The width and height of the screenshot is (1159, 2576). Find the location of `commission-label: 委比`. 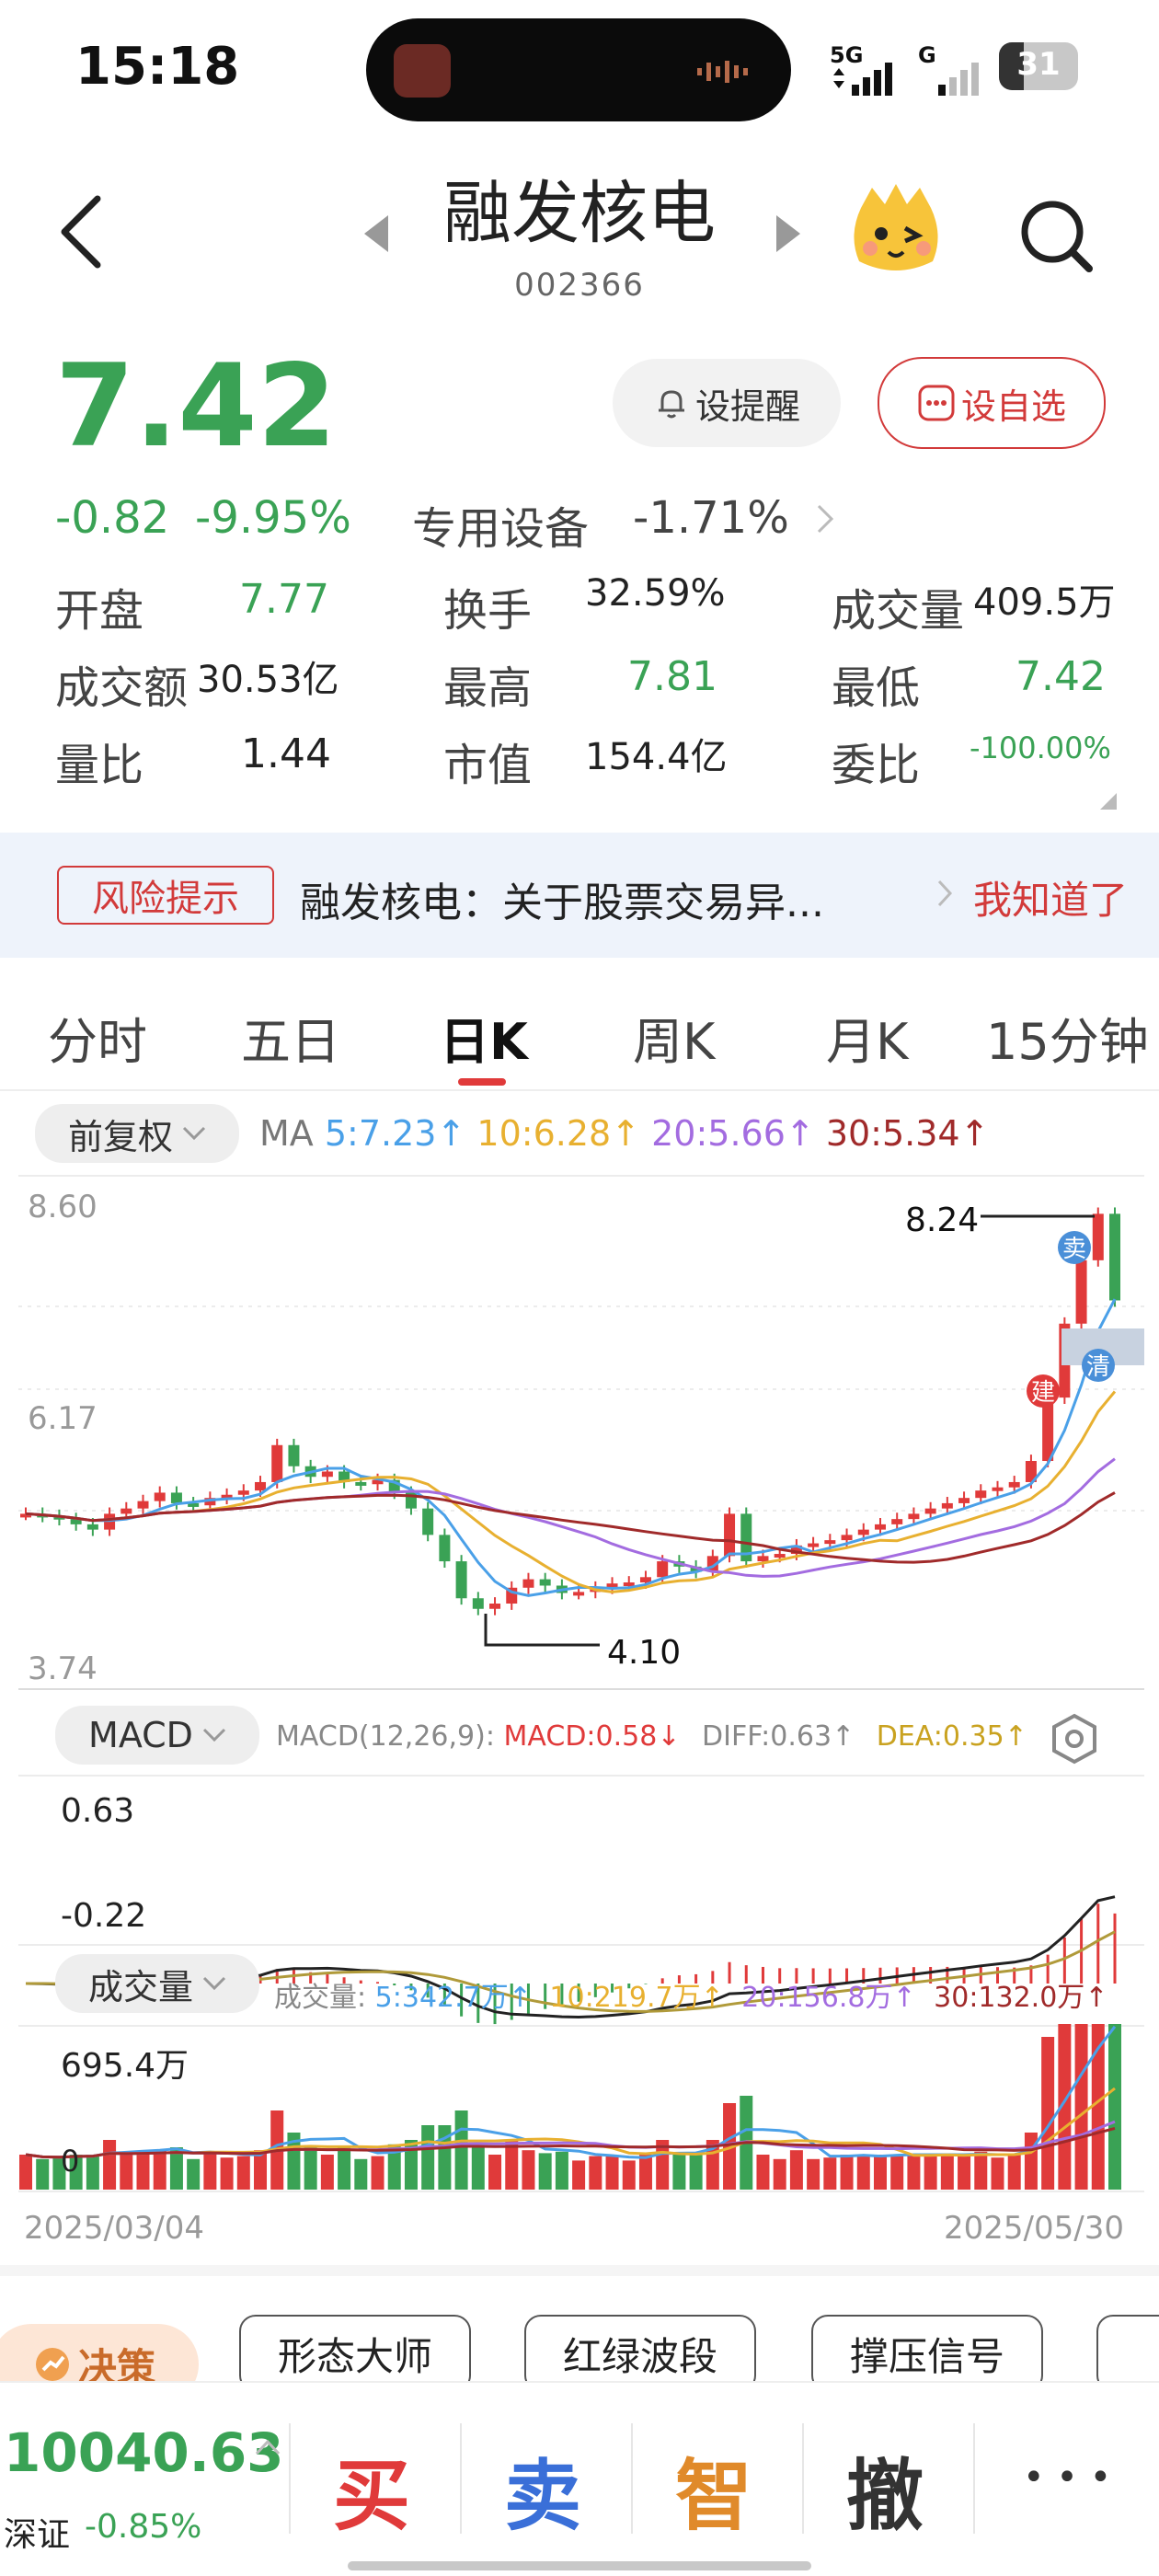

commission-label: 委比 is located at coordinates (876, 765).